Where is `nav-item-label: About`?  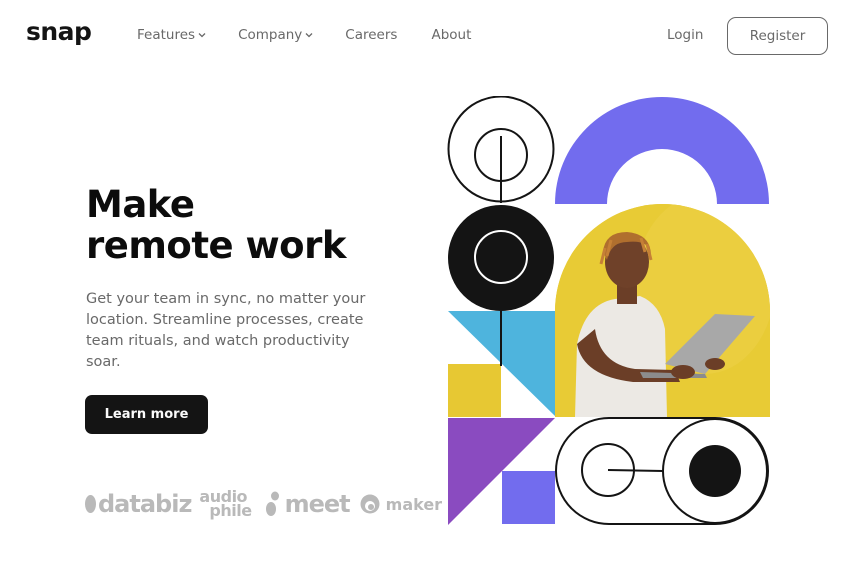
nav-item-label: About is located at coordinates (451, 35).